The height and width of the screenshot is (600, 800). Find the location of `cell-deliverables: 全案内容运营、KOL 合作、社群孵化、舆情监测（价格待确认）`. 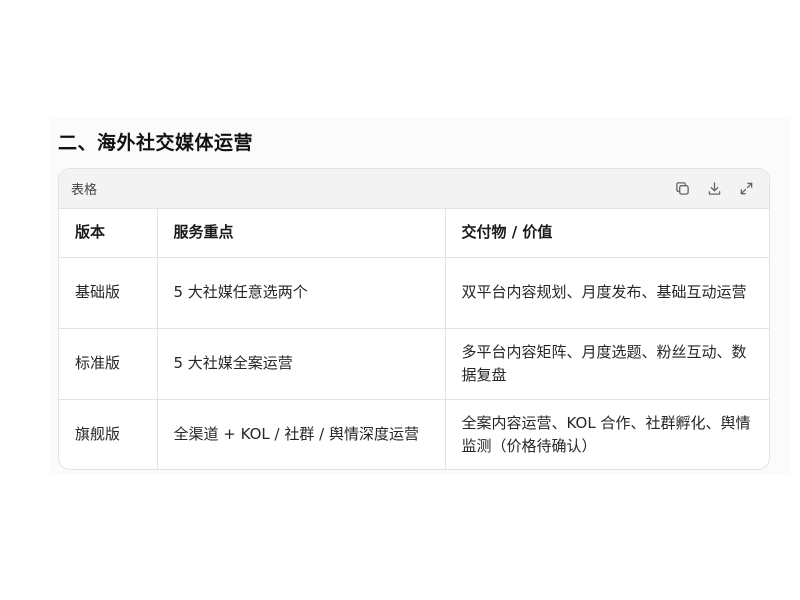

cell-deliverables: 全案内容运营、KOL 合作、社群孵化、舆情监测（价格待确认） is located at coordinates (606, 434).